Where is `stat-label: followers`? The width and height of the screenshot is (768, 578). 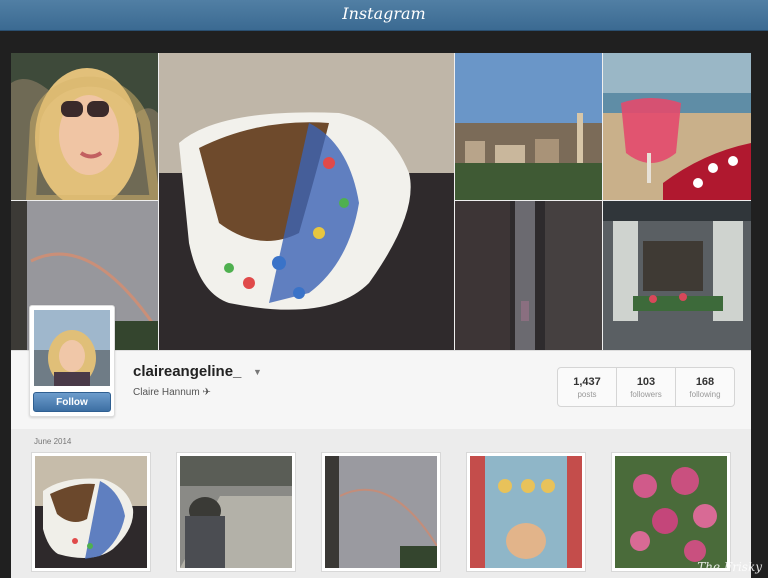 stat-label: followers is located at coordinates (646, 394).